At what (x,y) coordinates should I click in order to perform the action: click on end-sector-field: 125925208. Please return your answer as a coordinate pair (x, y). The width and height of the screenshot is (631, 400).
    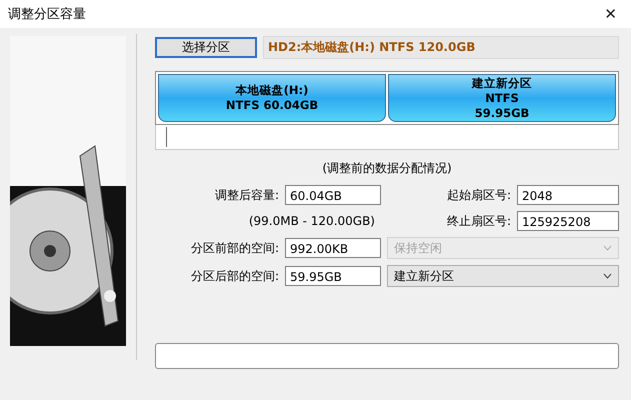
    Looking at the image, I should click on (568, 221).